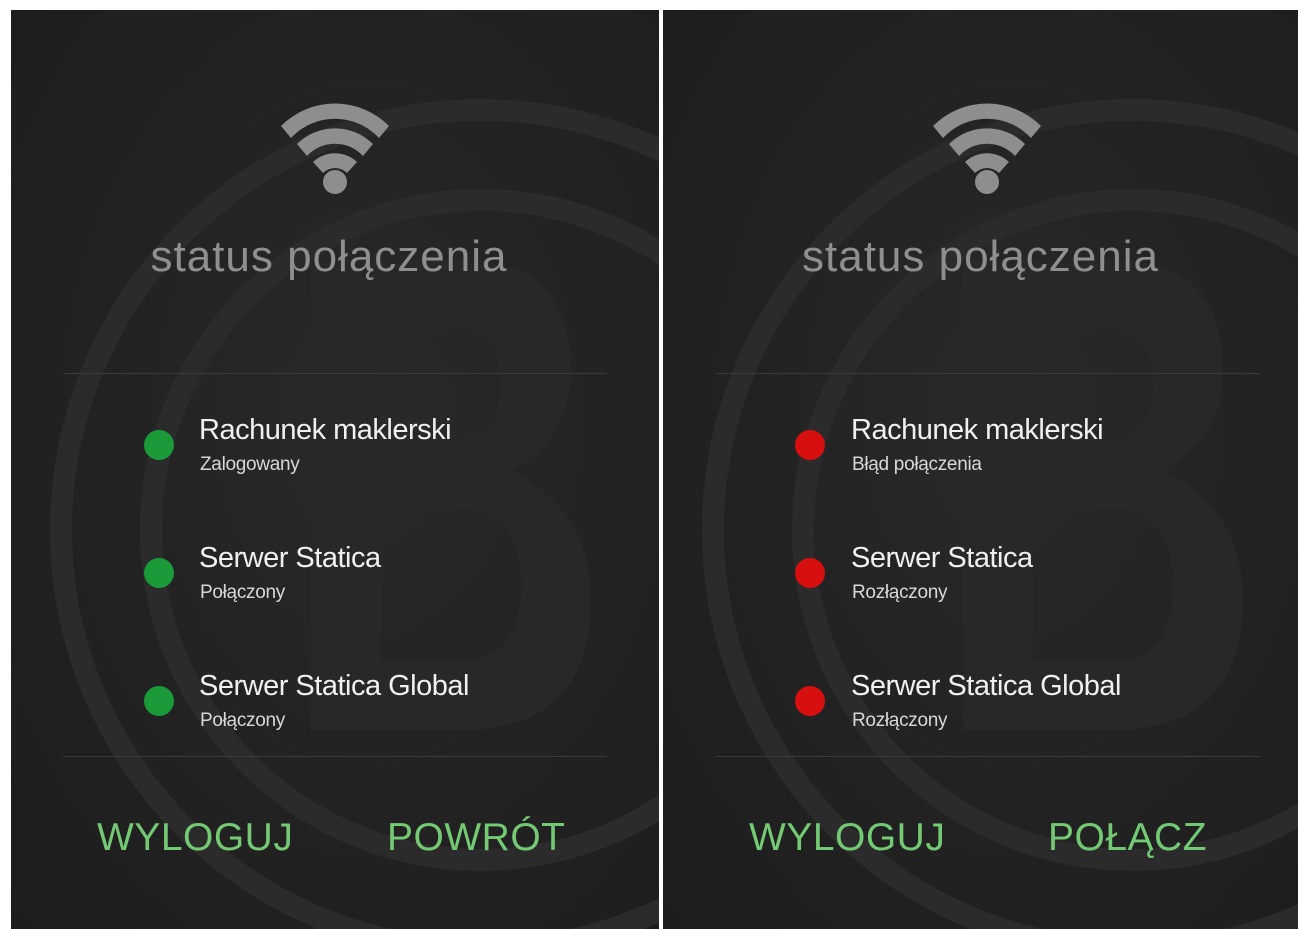  I want to click on status-item-statica-server: Serwer Statica Połączony, so click(335, 572).